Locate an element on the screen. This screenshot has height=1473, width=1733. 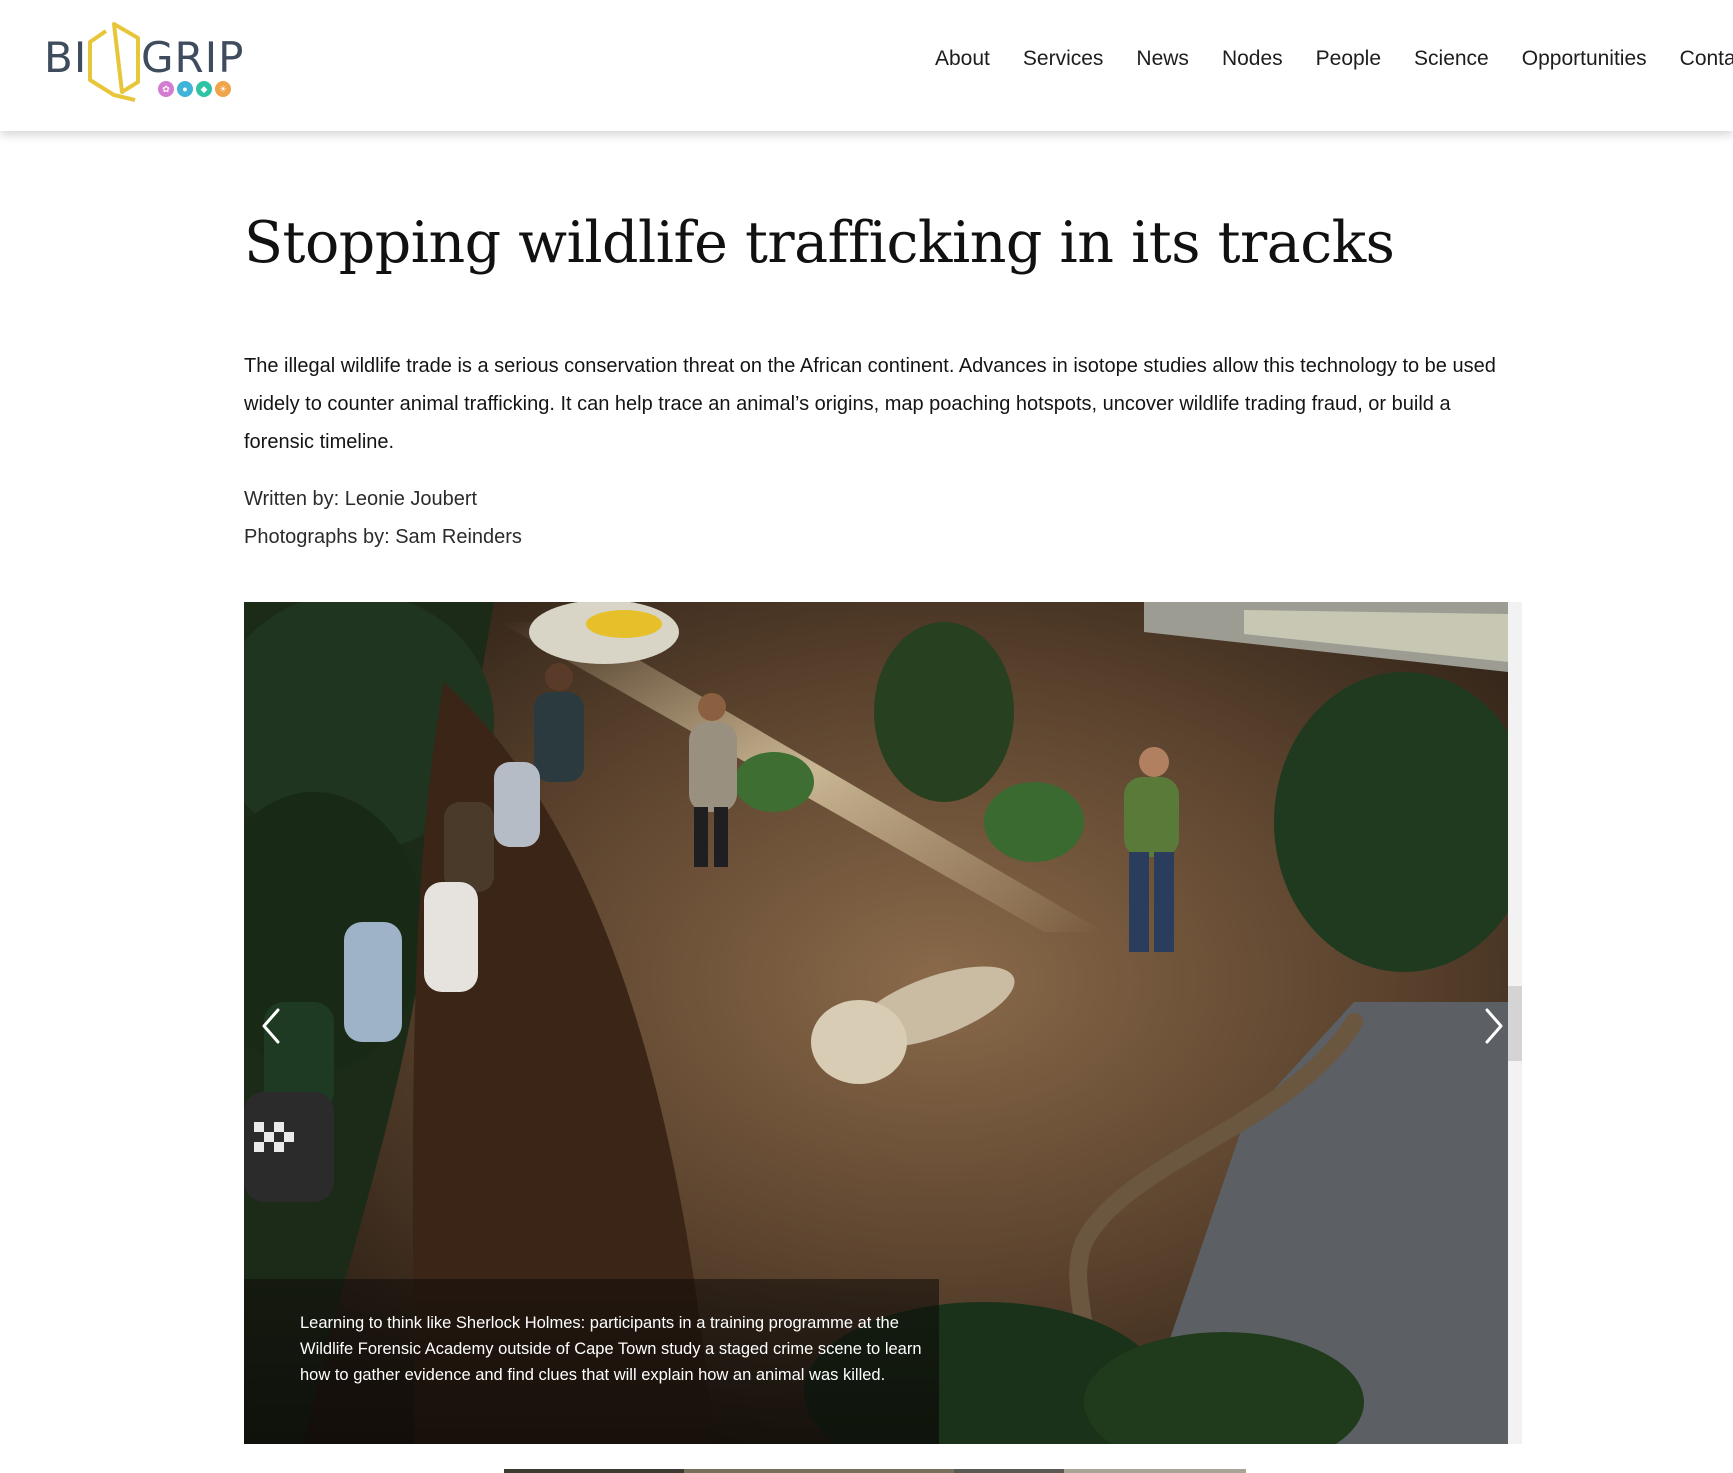
nav-services: Services is located at coordinates (1063, 59).